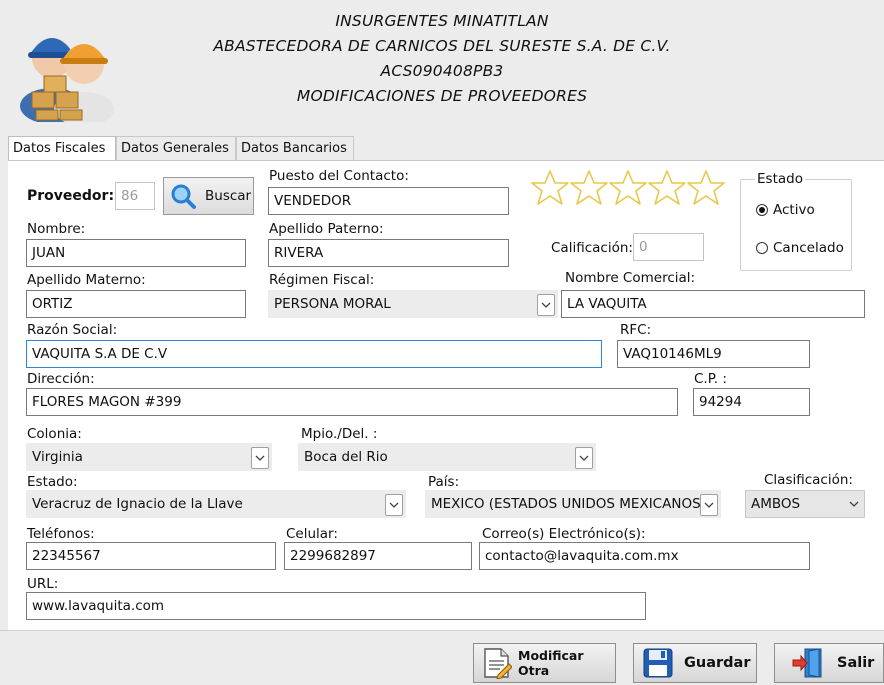 This screenshot has width=884, height=685. What do you see at coordinates (388, 201) in the screenshot?
I see `puesto-field: VENDEDOR` at bounding box center [388, 201].